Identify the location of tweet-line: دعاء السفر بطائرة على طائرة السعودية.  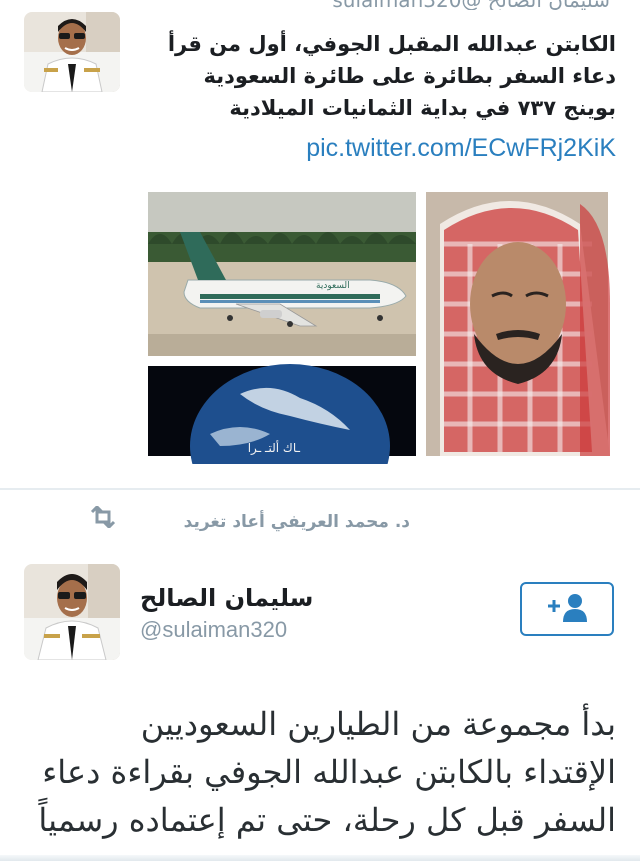
(409, 76).